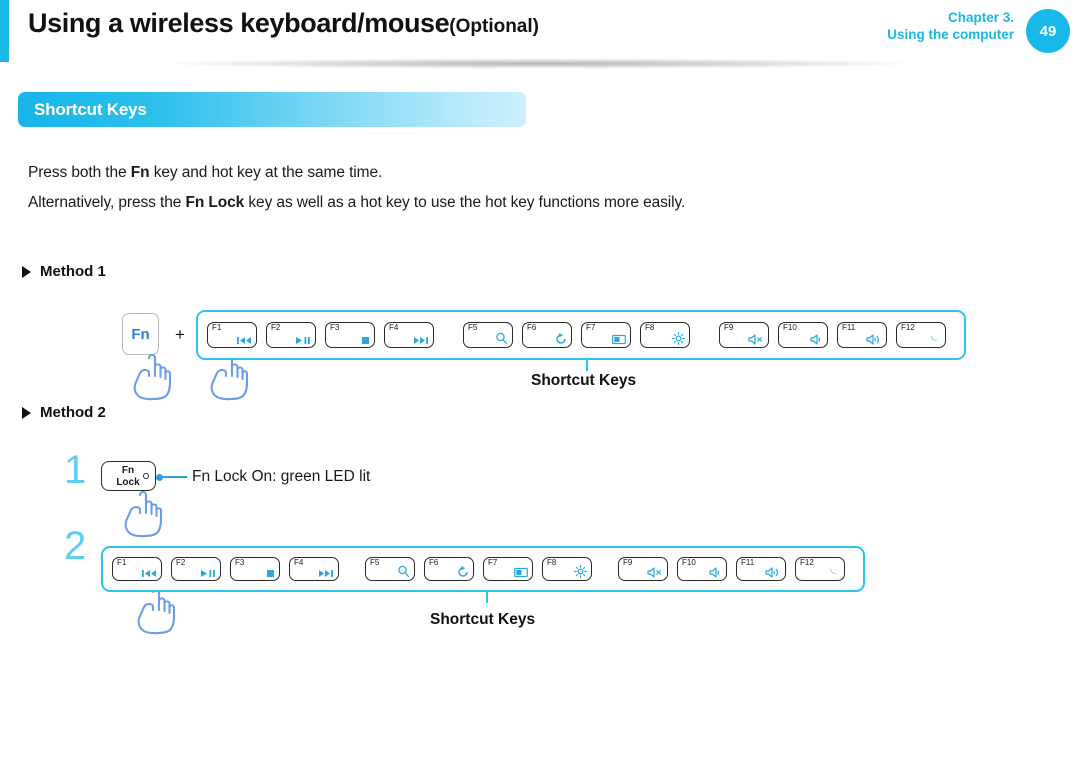  What do you see at coordinates (128, 482) in the screenshot?
I see `fn-lock-line-2: Lock` at bounding box center [128, 482].